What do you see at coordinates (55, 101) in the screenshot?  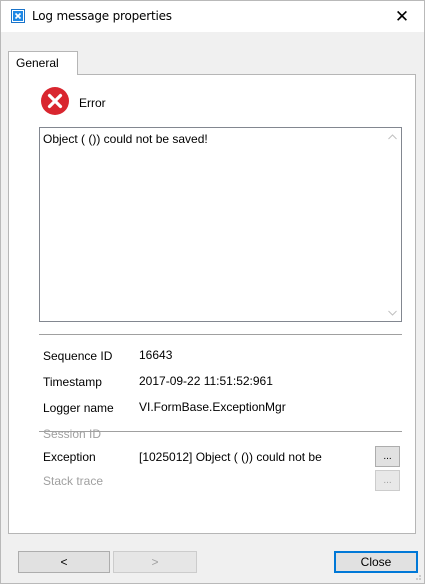 I see `error-icon` at bounding box center [55, 101].